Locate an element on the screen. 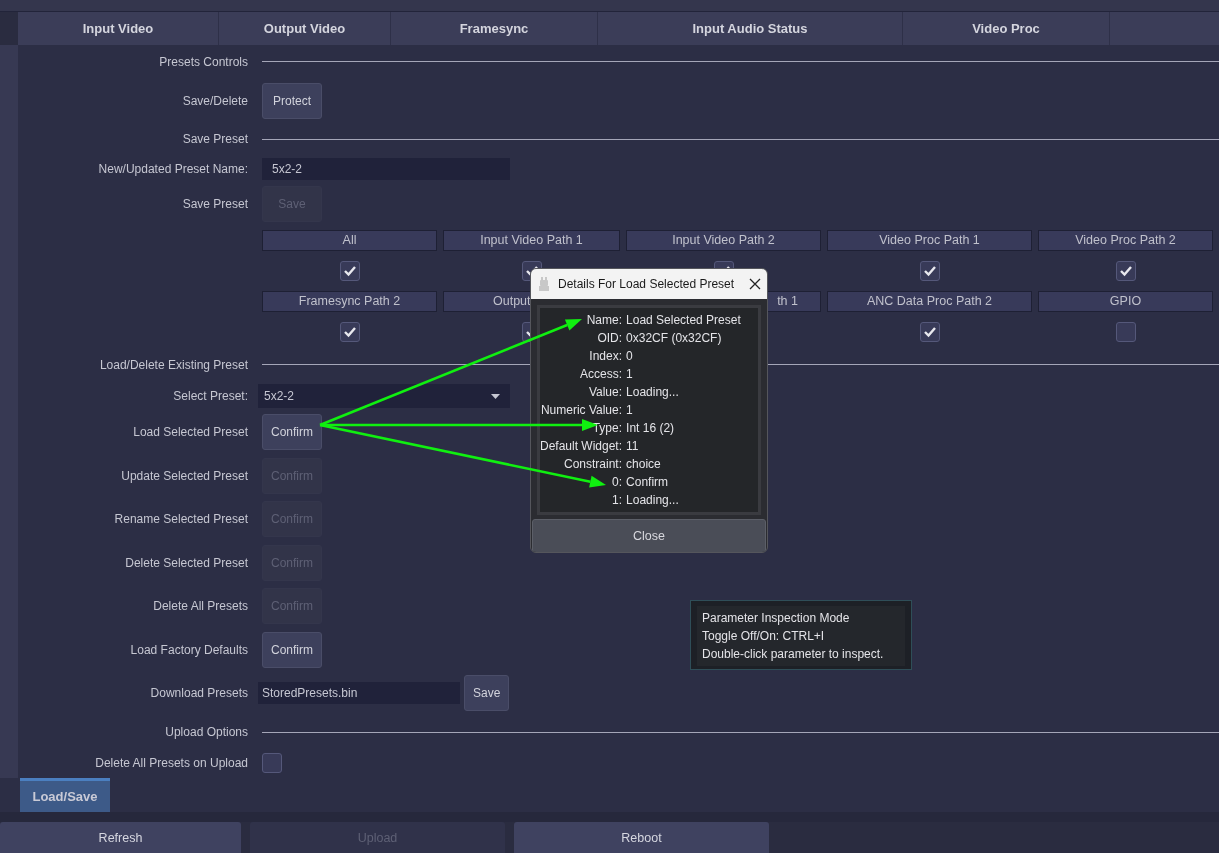  property-value: Load Selected Preset is located at coordinates (684, 320).